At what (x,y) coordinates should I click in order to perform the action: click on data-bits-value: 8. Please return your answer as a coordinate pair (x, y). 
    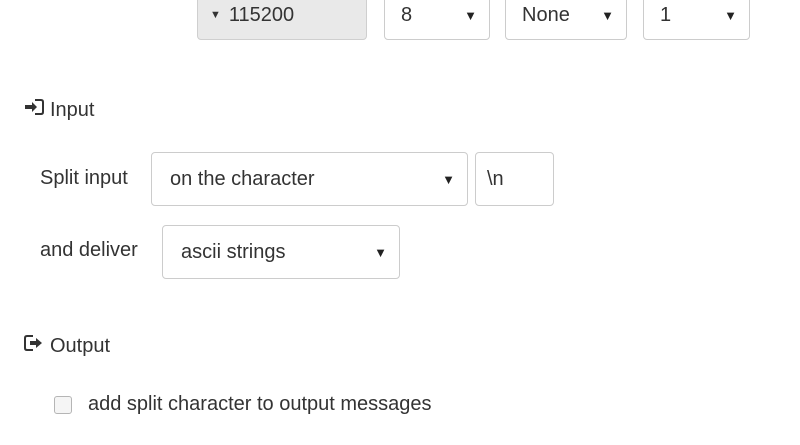
    Looking at the image, I should click on (407, 14).